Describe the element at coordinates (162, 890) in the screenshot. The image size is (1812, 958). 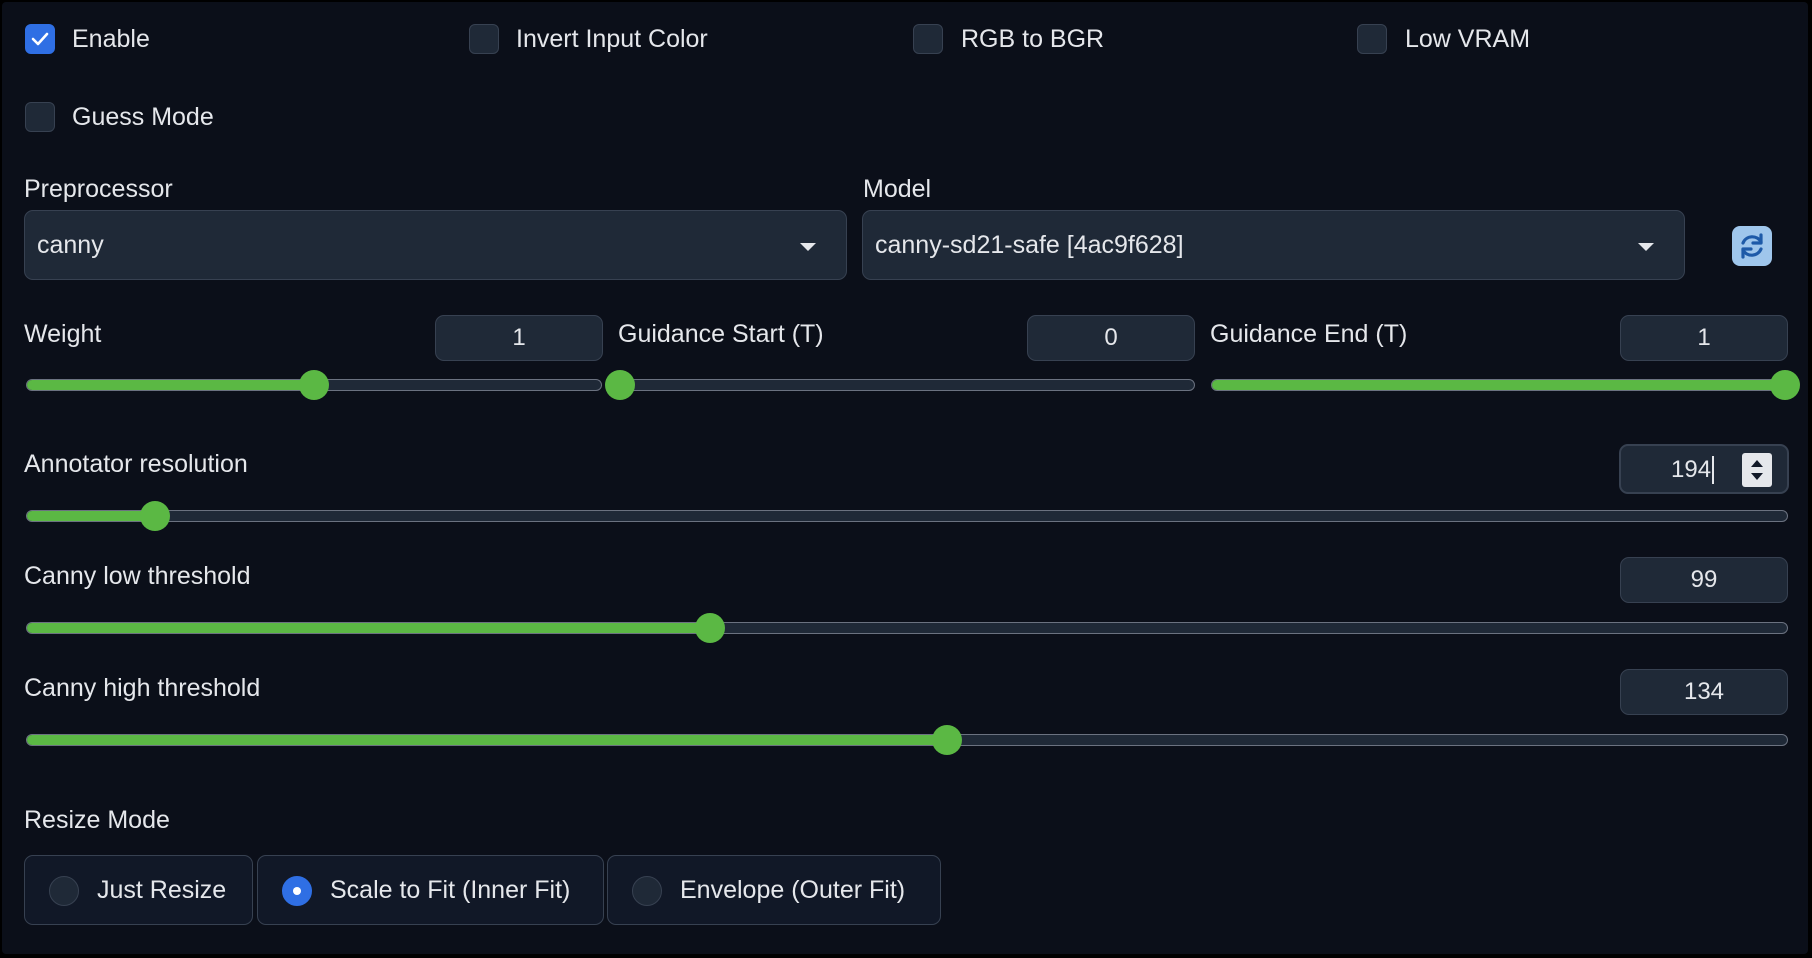
I see `radio-label: Just Resize` at that location.